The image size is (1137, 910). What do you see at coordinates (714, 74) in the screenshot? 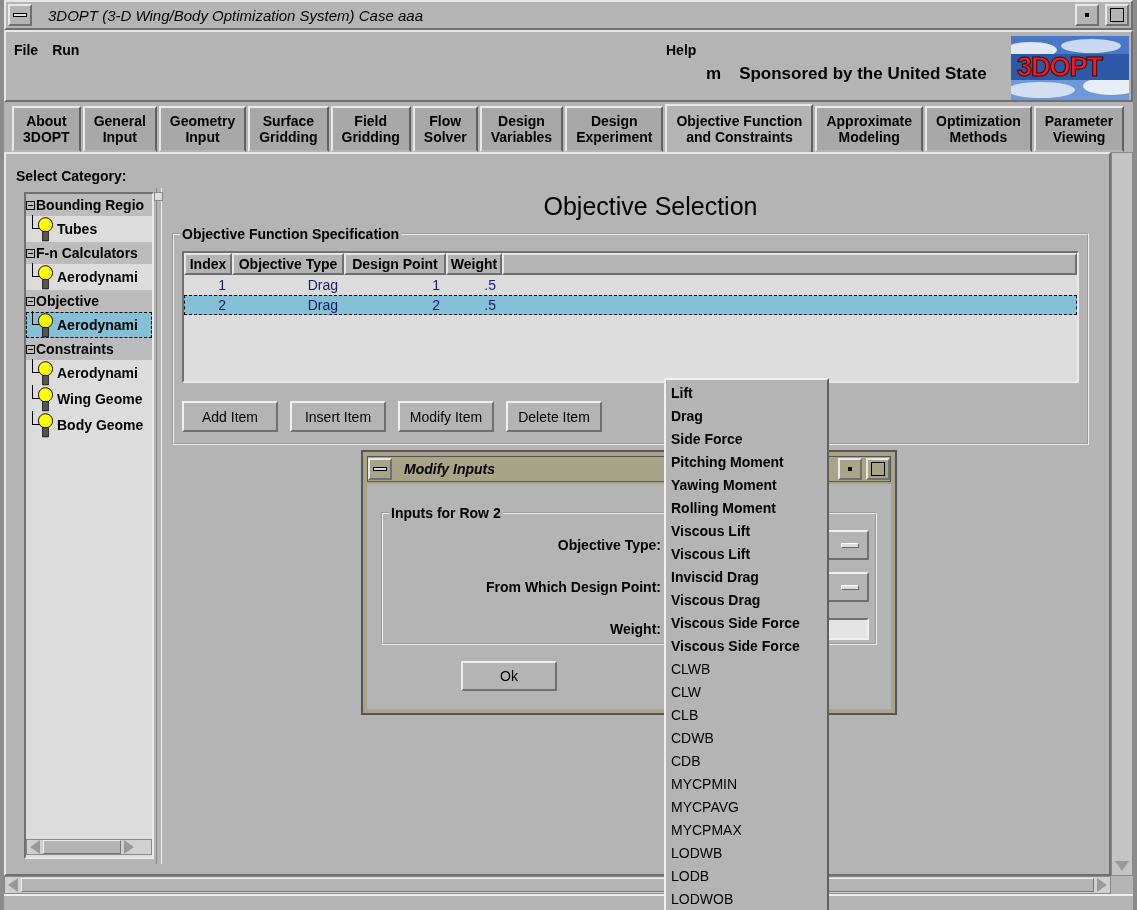
I see `banner-mark: m` at bounding box center [714, 74].